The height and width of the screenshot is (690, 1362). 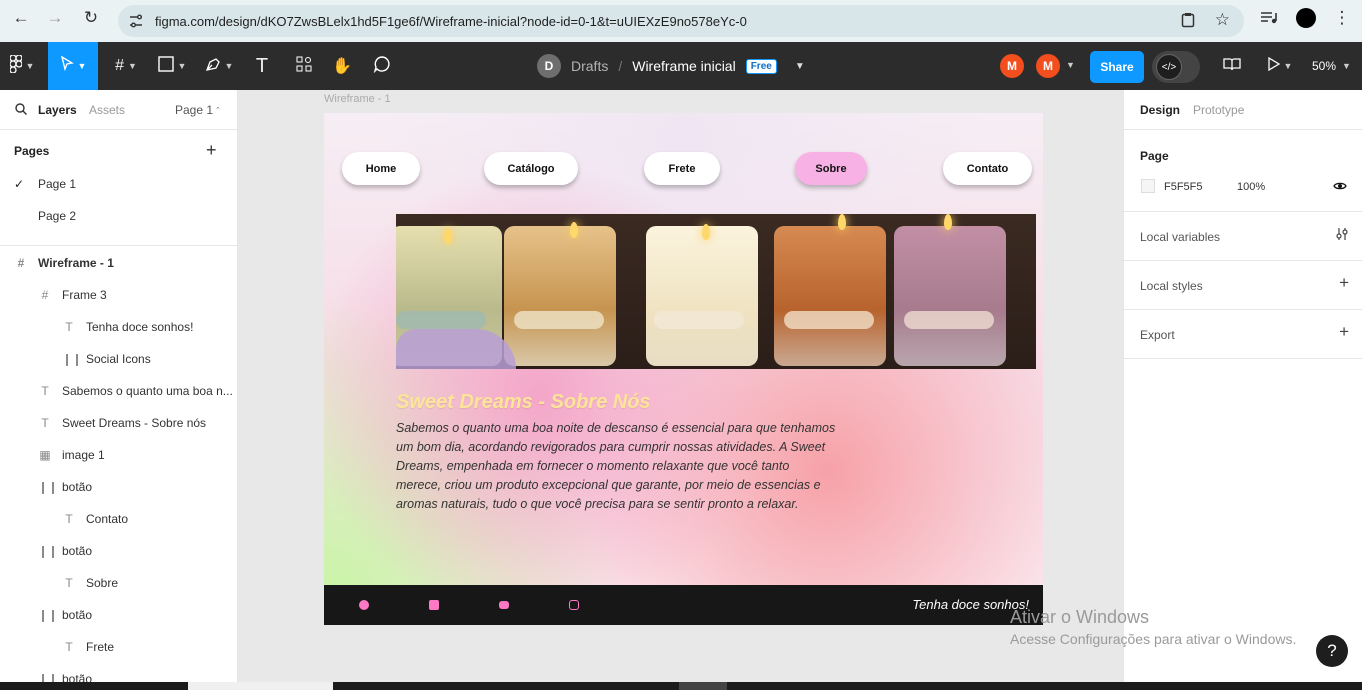 What do you see at coordinates (1243, 236) in the screenshot?
I see `local-variables-section: Local variables` at bounding box center [1243, 236].